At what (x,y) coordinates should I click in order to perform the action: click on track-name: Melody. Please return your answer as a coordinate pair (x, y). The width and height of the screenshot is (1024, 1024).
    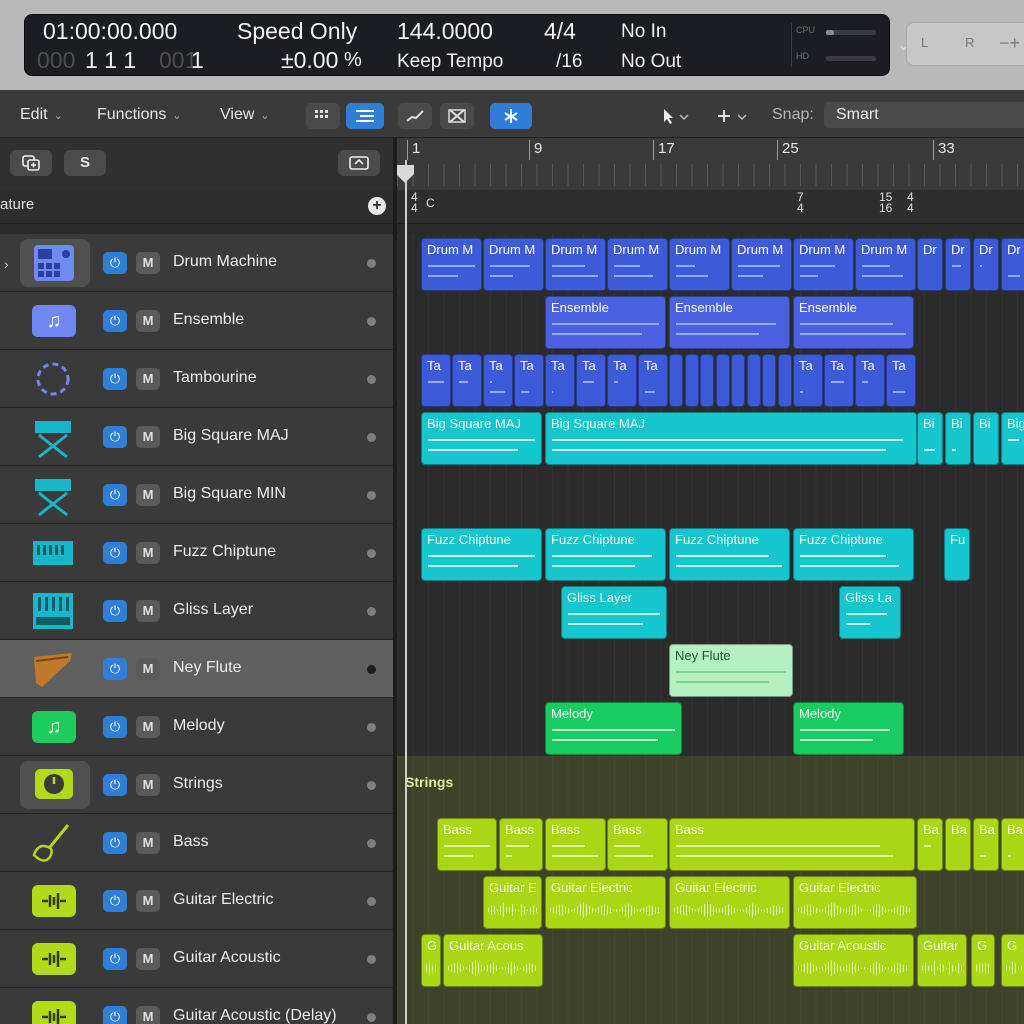
    Looking at the image, I should click on (199, 726).